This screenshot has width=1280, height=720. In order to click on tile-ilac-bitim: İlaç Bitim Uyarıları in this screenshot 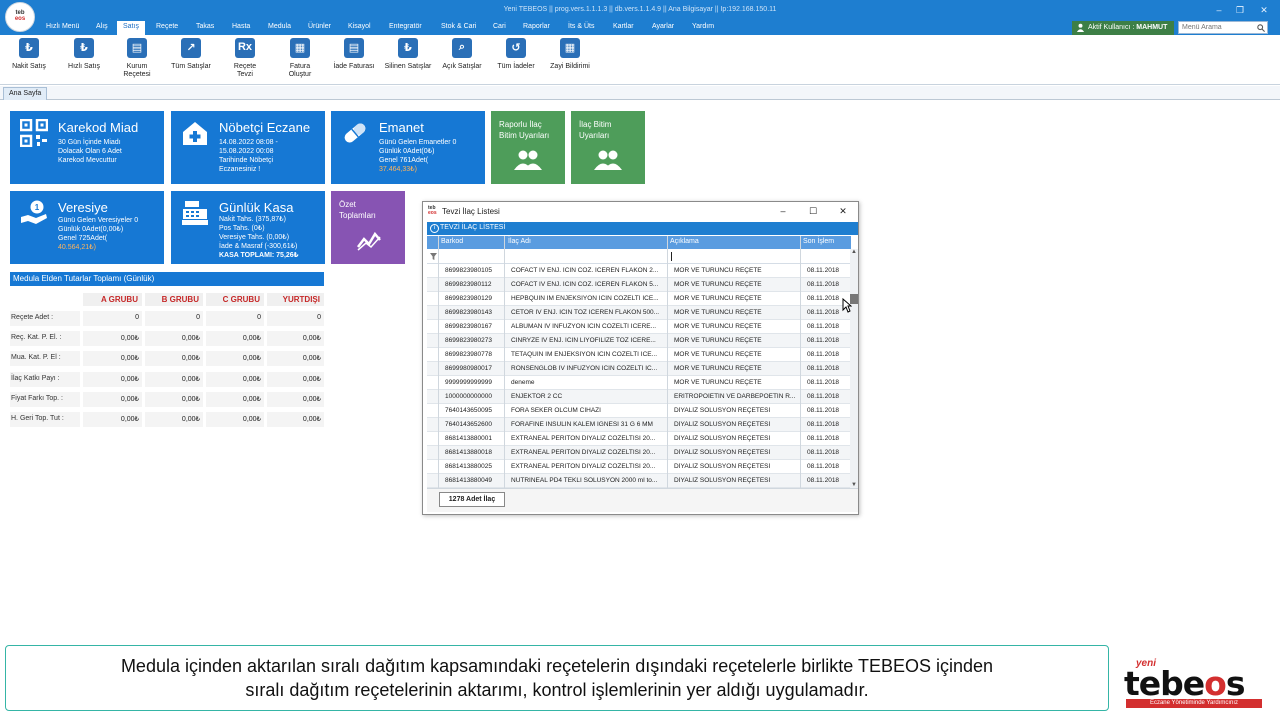, I will do `click(608, 147)`.